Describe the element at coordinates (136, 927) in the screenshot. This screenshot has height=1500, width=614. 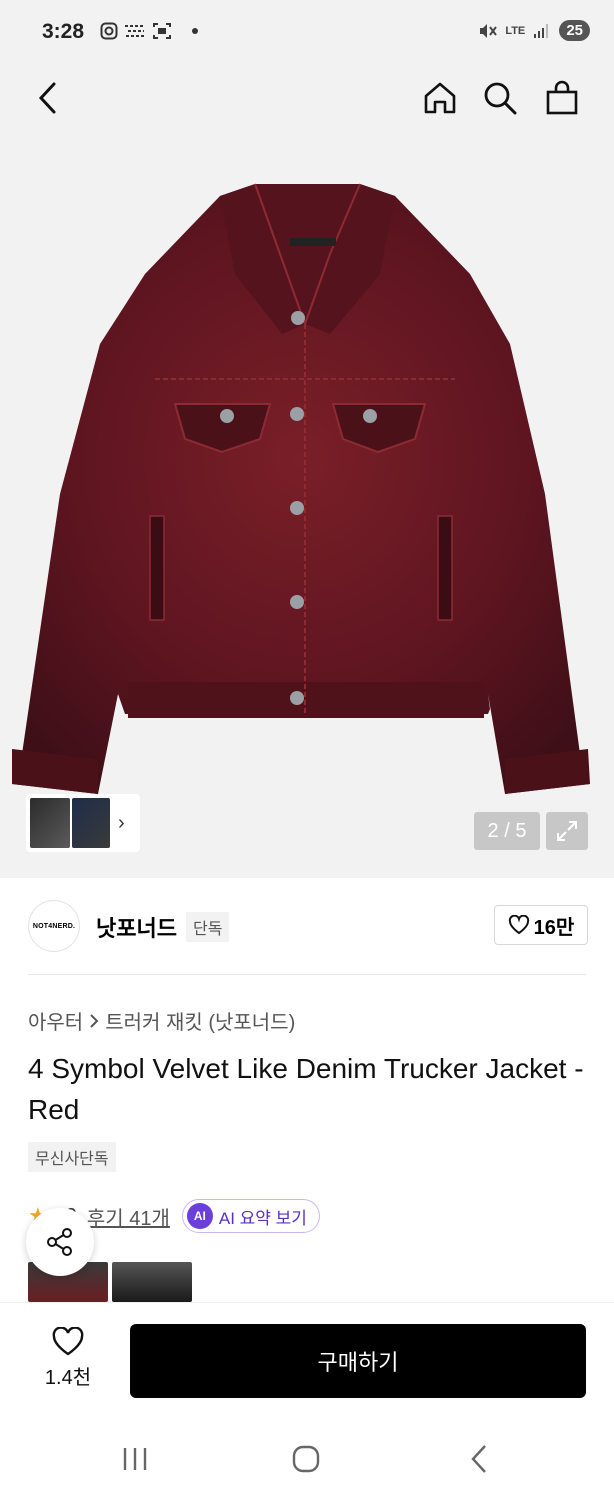
I see `brand-name: 낫포너드` at that location.